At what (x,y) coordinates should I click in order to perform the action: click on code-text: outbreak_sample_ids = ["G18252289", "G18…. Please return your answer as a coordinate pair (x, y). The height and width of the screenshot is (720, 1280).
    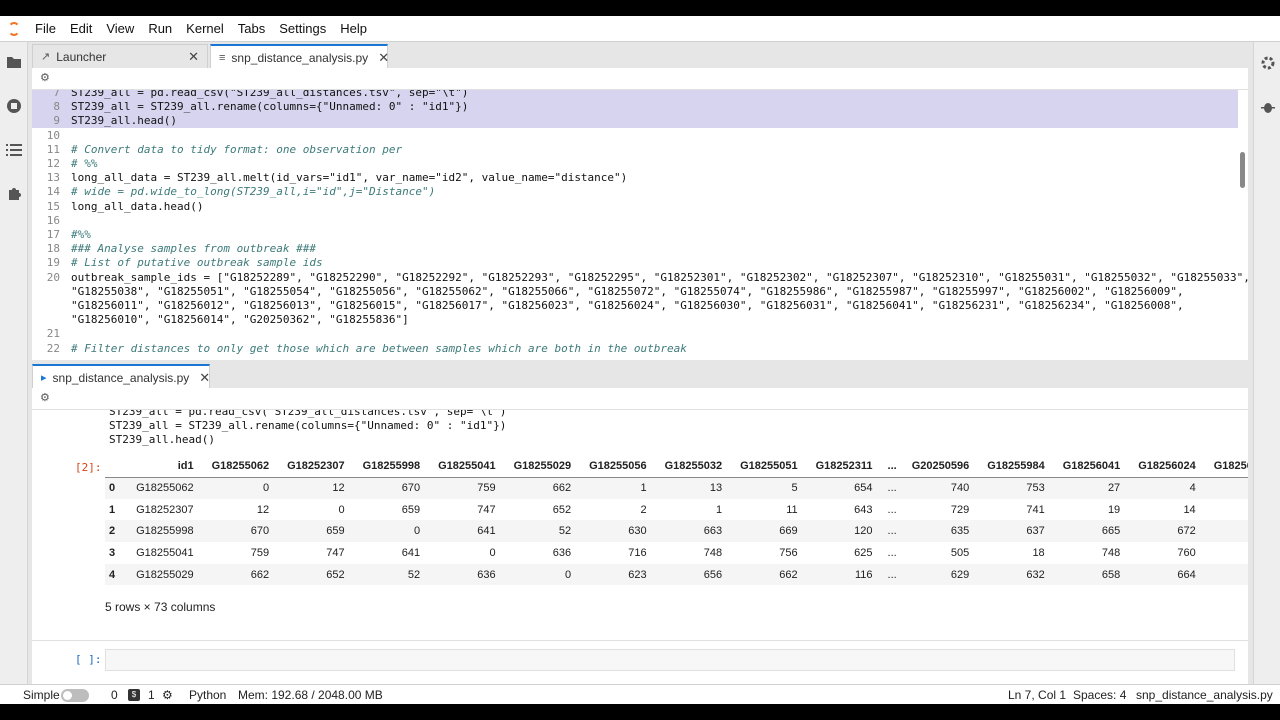
    Looking at the image, I should click on (659, 277).